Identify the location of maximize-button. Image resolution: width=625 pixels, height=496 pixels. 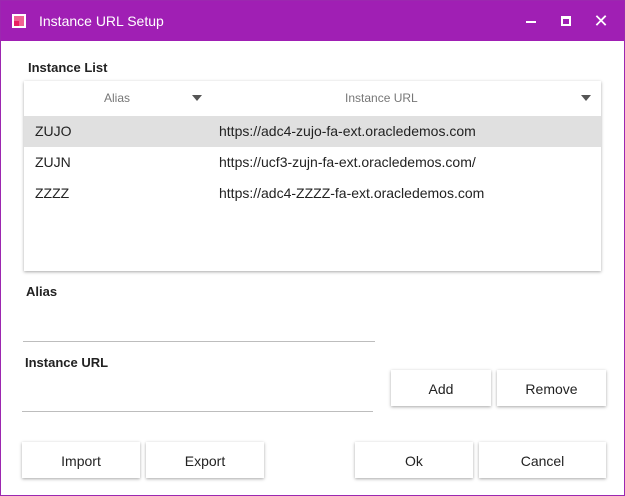
(566, 21).